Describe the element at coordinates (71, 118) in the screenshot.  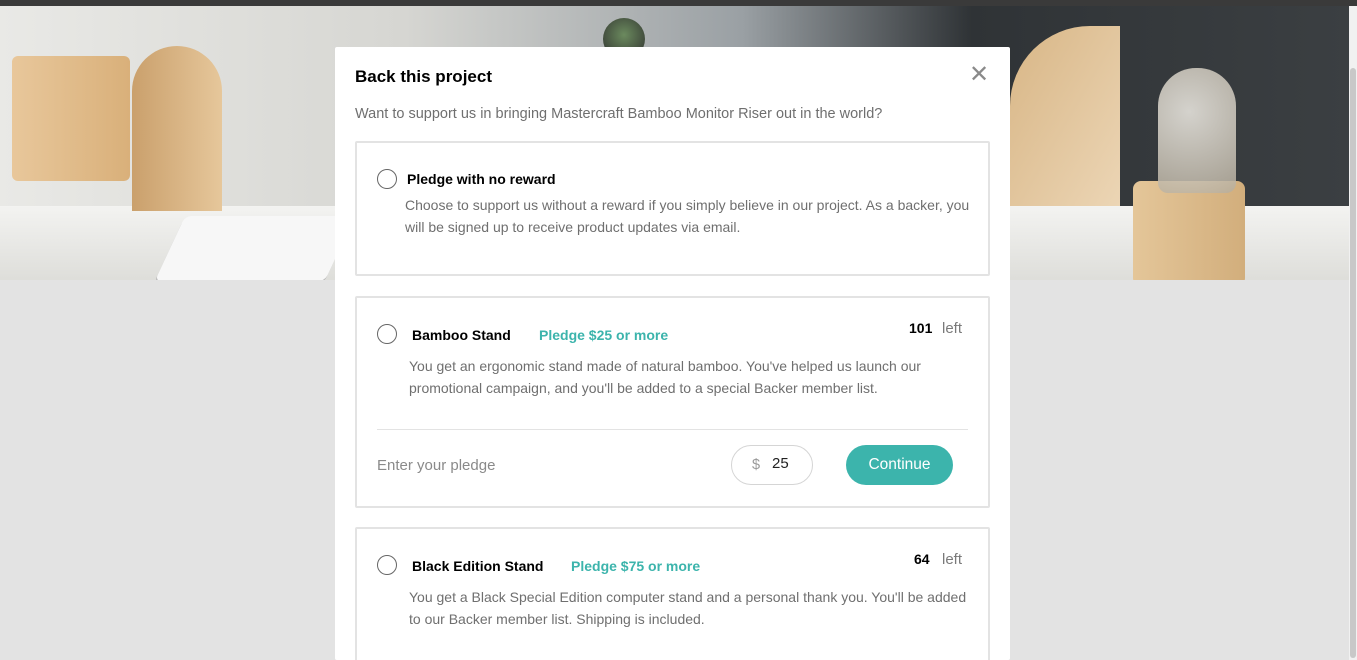
I see `hero-pen-holder` at that location.